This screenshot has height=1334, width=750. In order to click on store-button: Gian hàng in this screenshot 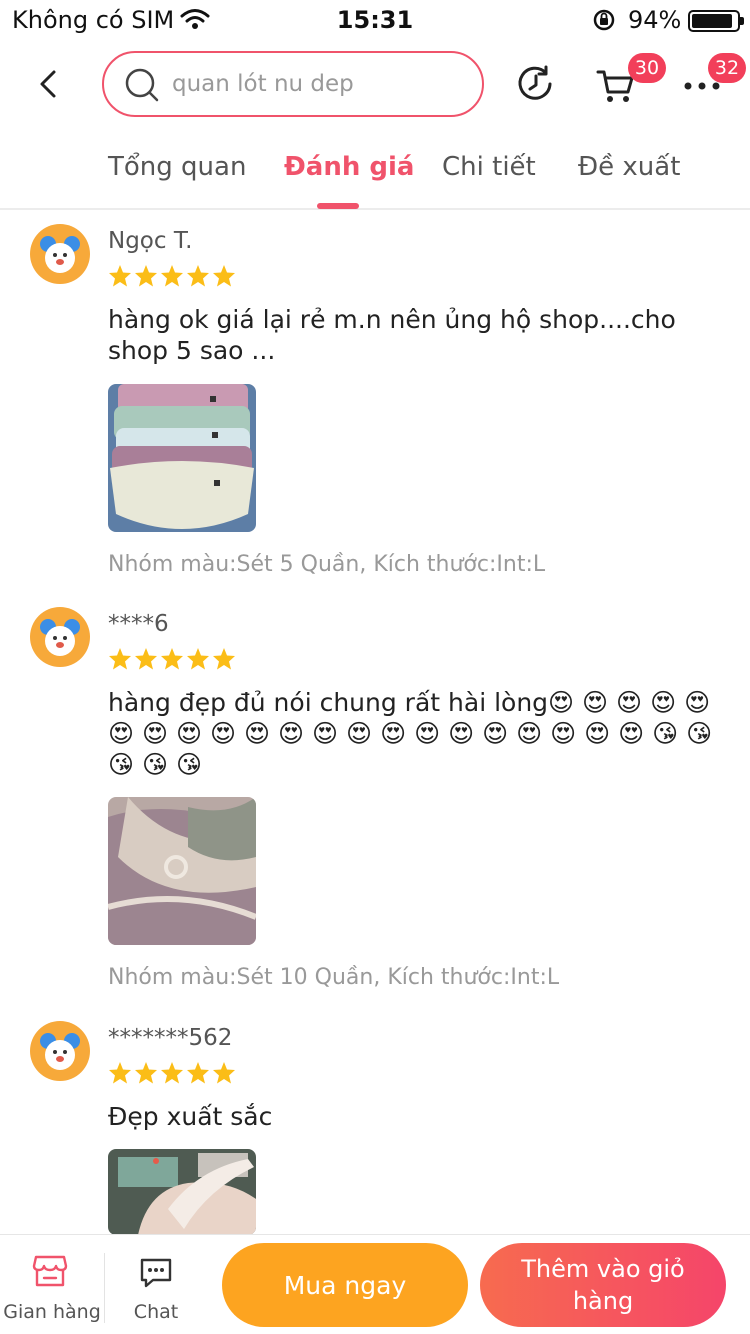, I will do `click(52, 1284)`.